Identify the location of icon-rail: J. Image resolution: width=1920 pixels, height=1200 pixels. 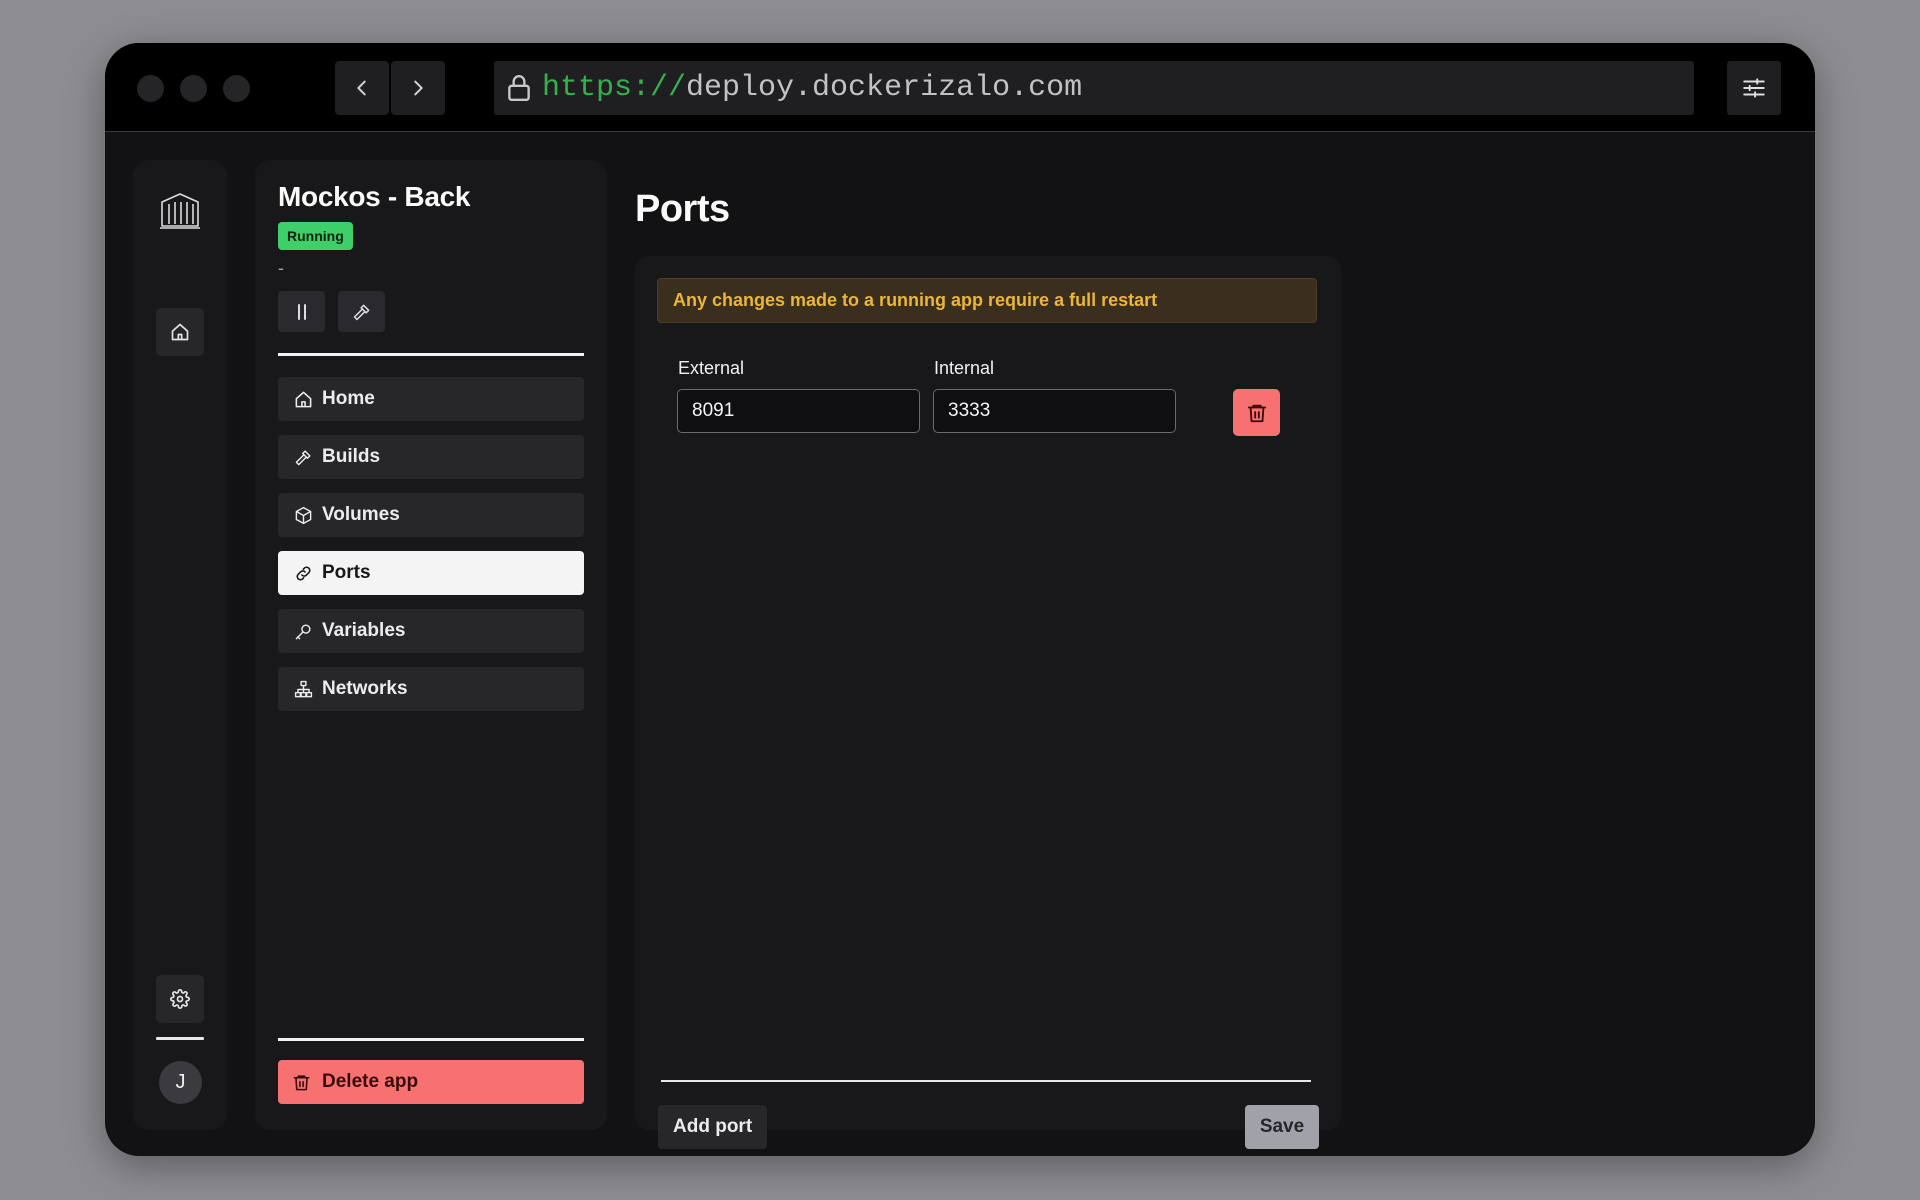
(180, 645).